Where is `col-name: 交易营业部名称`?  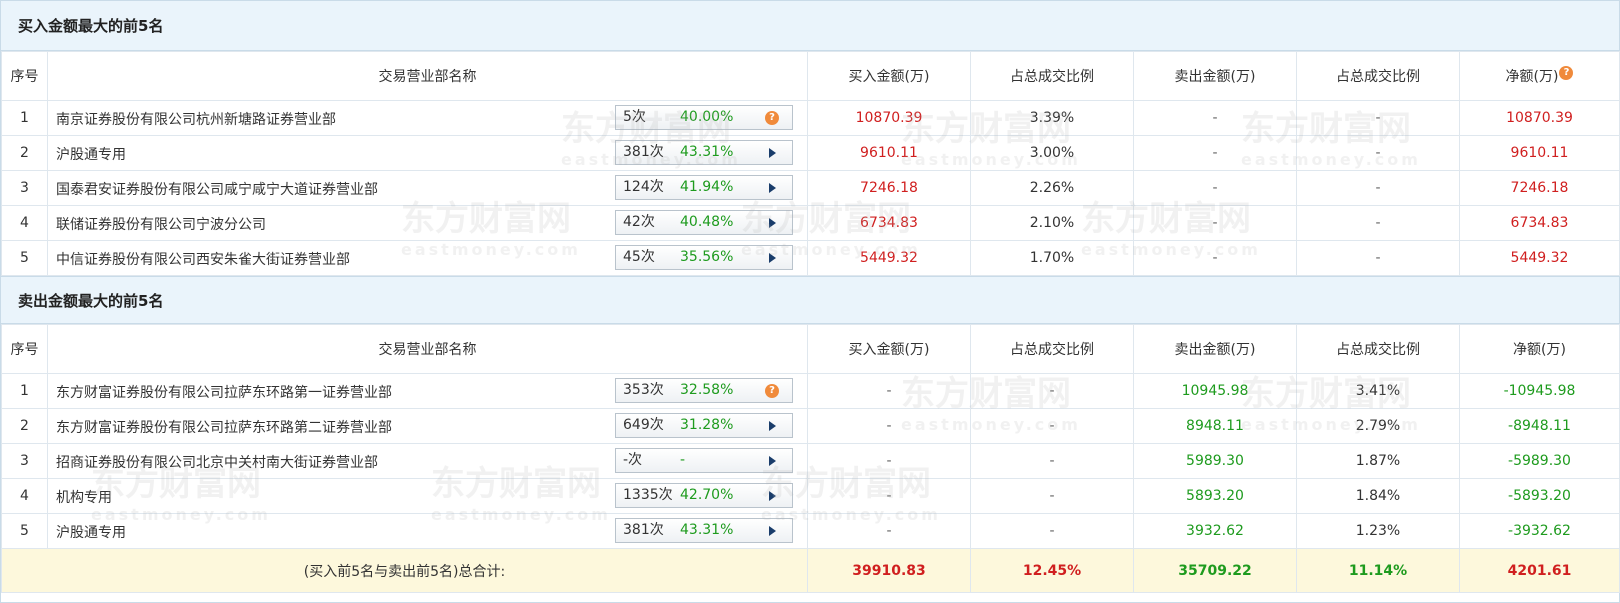 col-name: 交易营业部名称 is located at coordinates (427, 349).